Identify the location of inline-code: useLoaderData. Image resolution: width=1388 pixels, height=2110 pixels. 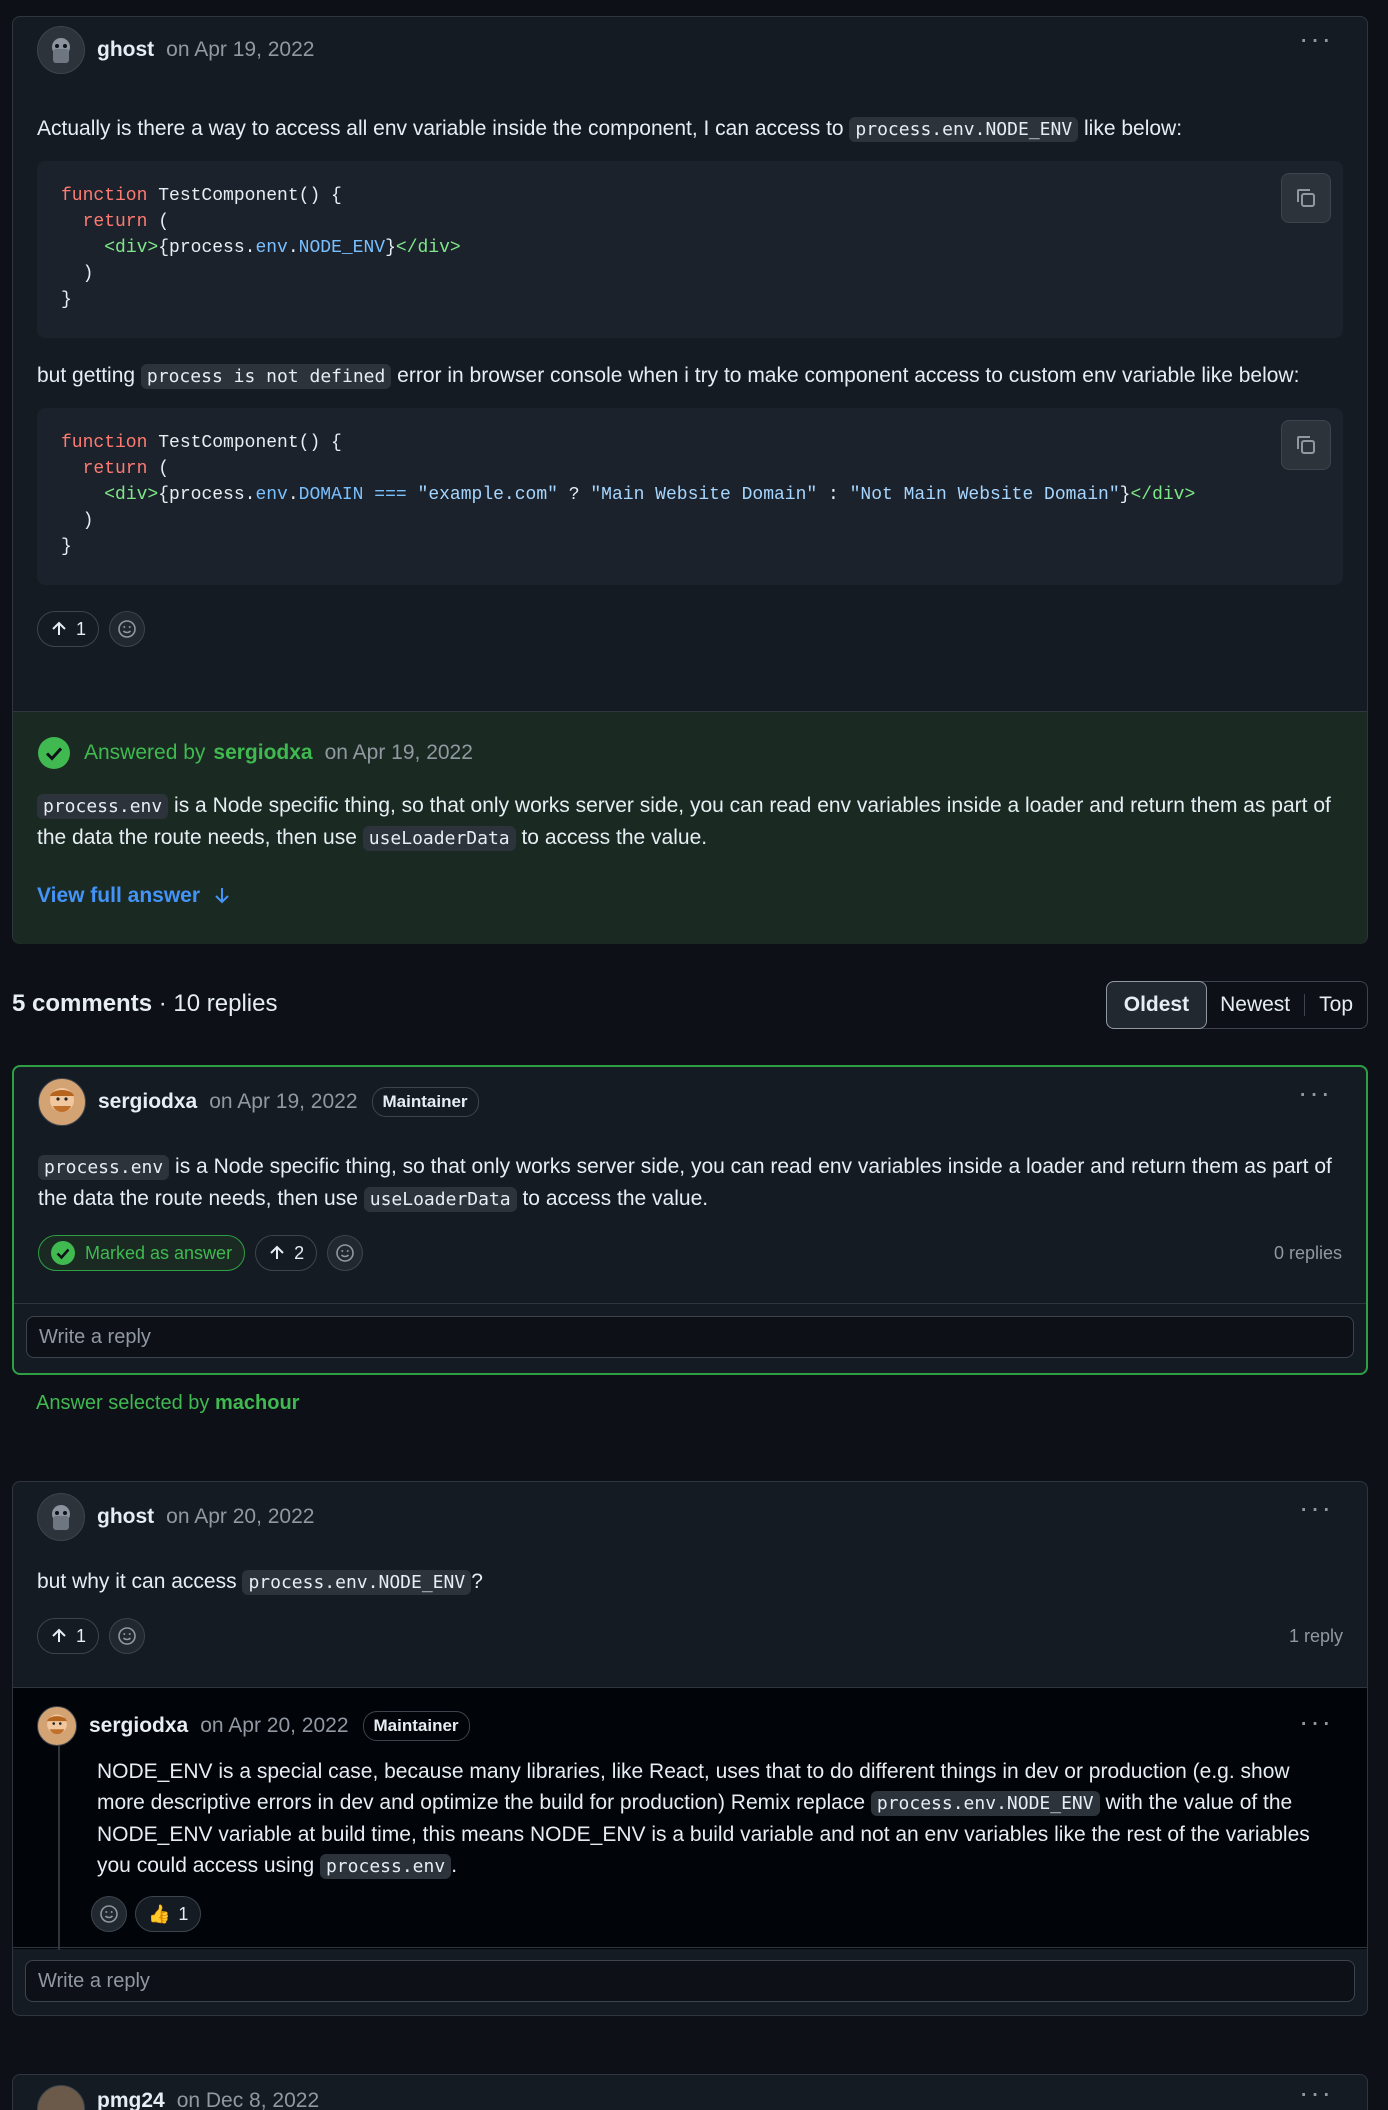
(440, 1199).